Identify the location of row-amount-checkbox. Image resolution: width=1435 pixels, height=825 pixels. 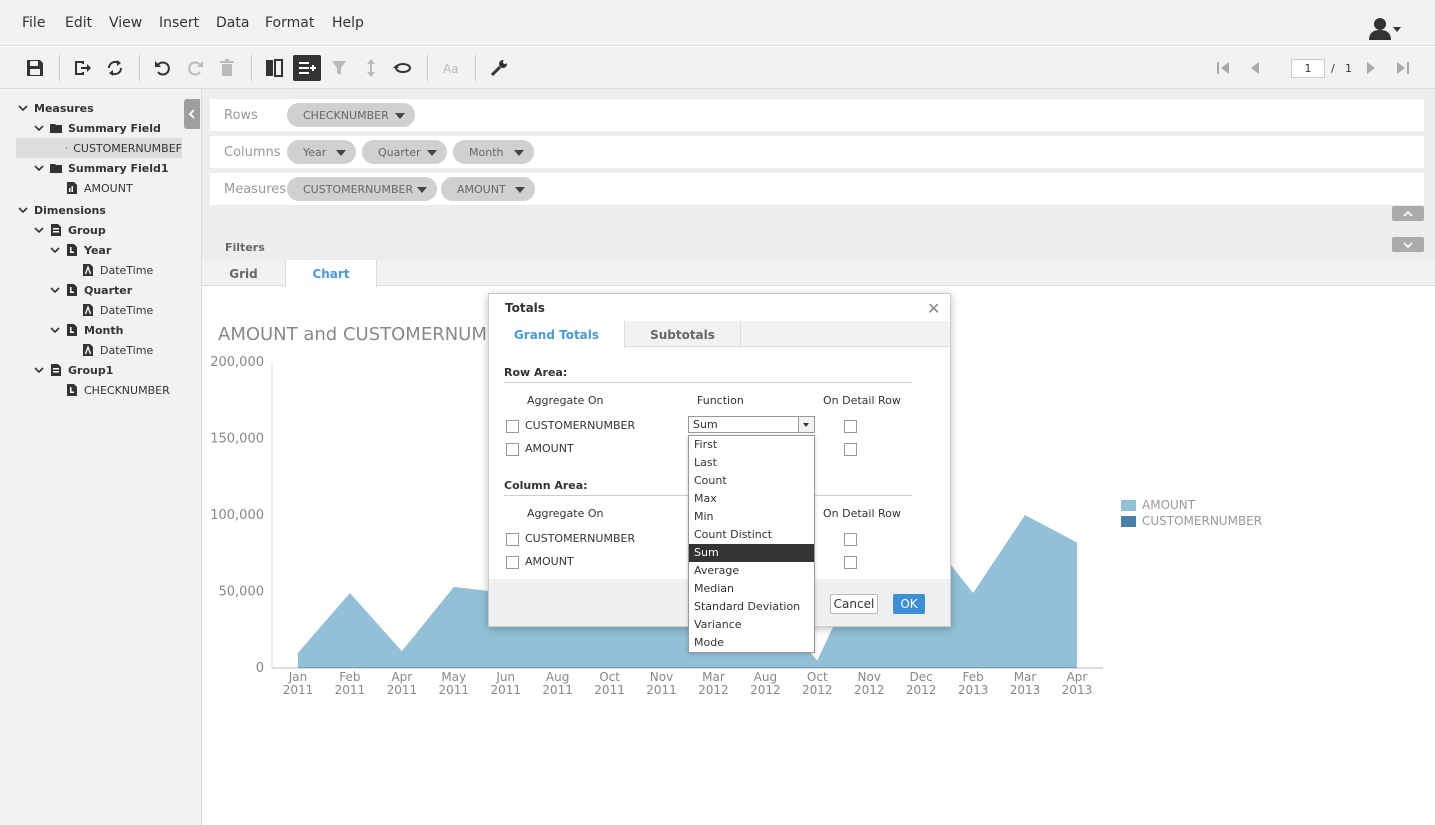
(512, 449).